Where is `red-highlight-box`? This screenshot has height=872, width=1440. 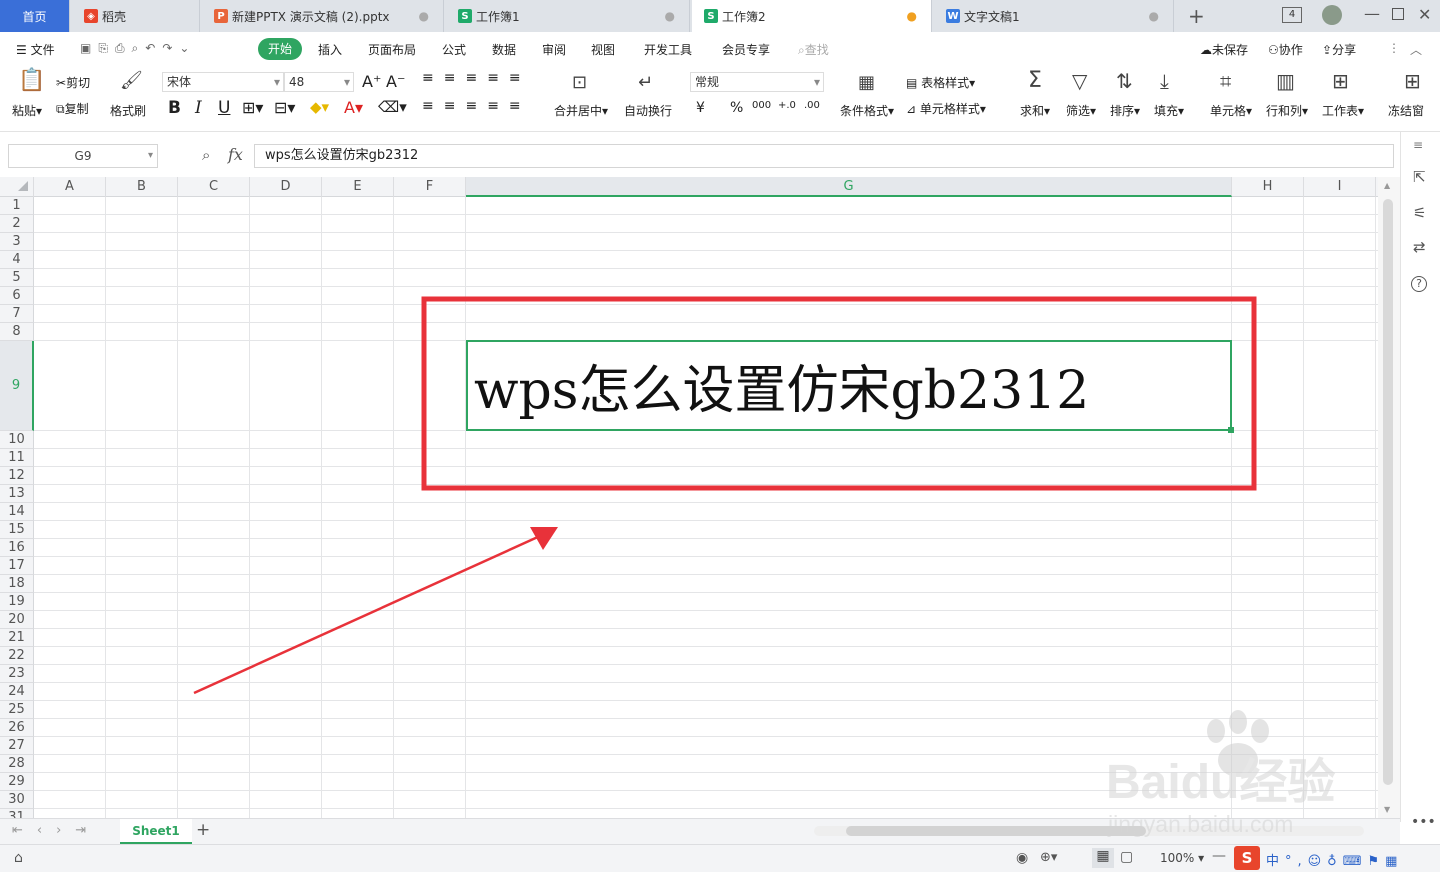 red-highlight-box is located at coordinates (839, 393).